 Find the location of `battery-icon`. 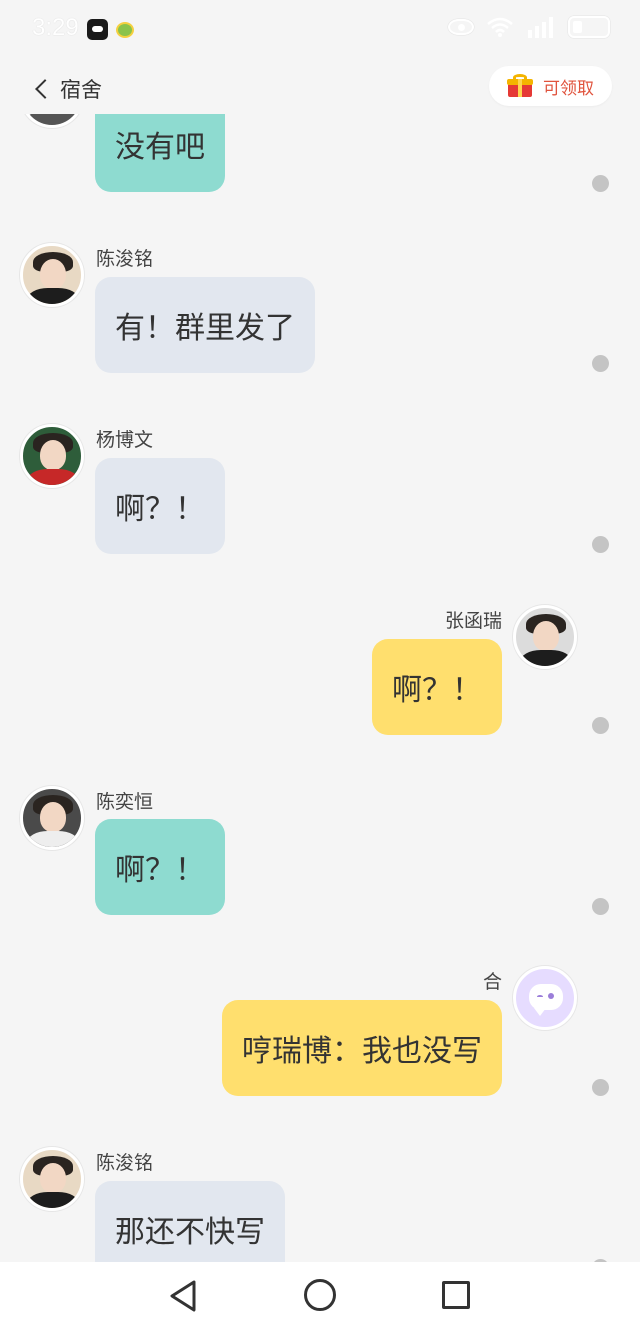

battery-icon is located at coordinates (589, 27).